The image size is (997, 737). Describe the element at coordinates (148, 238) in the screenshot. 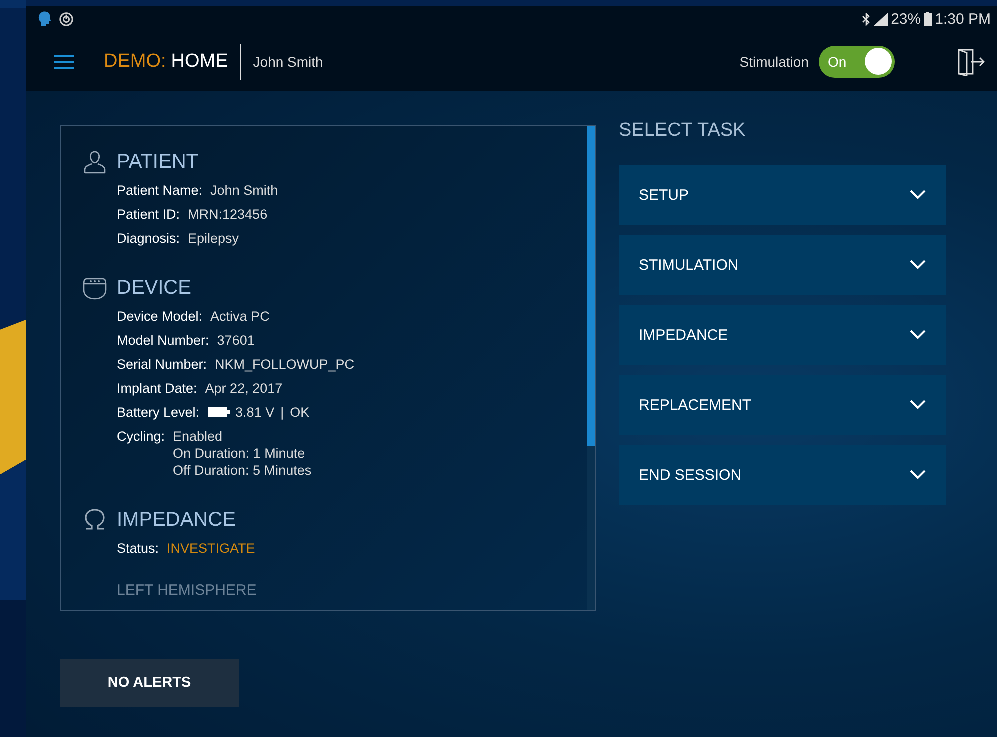

I see `field-label: Diagnosis:` at that location.